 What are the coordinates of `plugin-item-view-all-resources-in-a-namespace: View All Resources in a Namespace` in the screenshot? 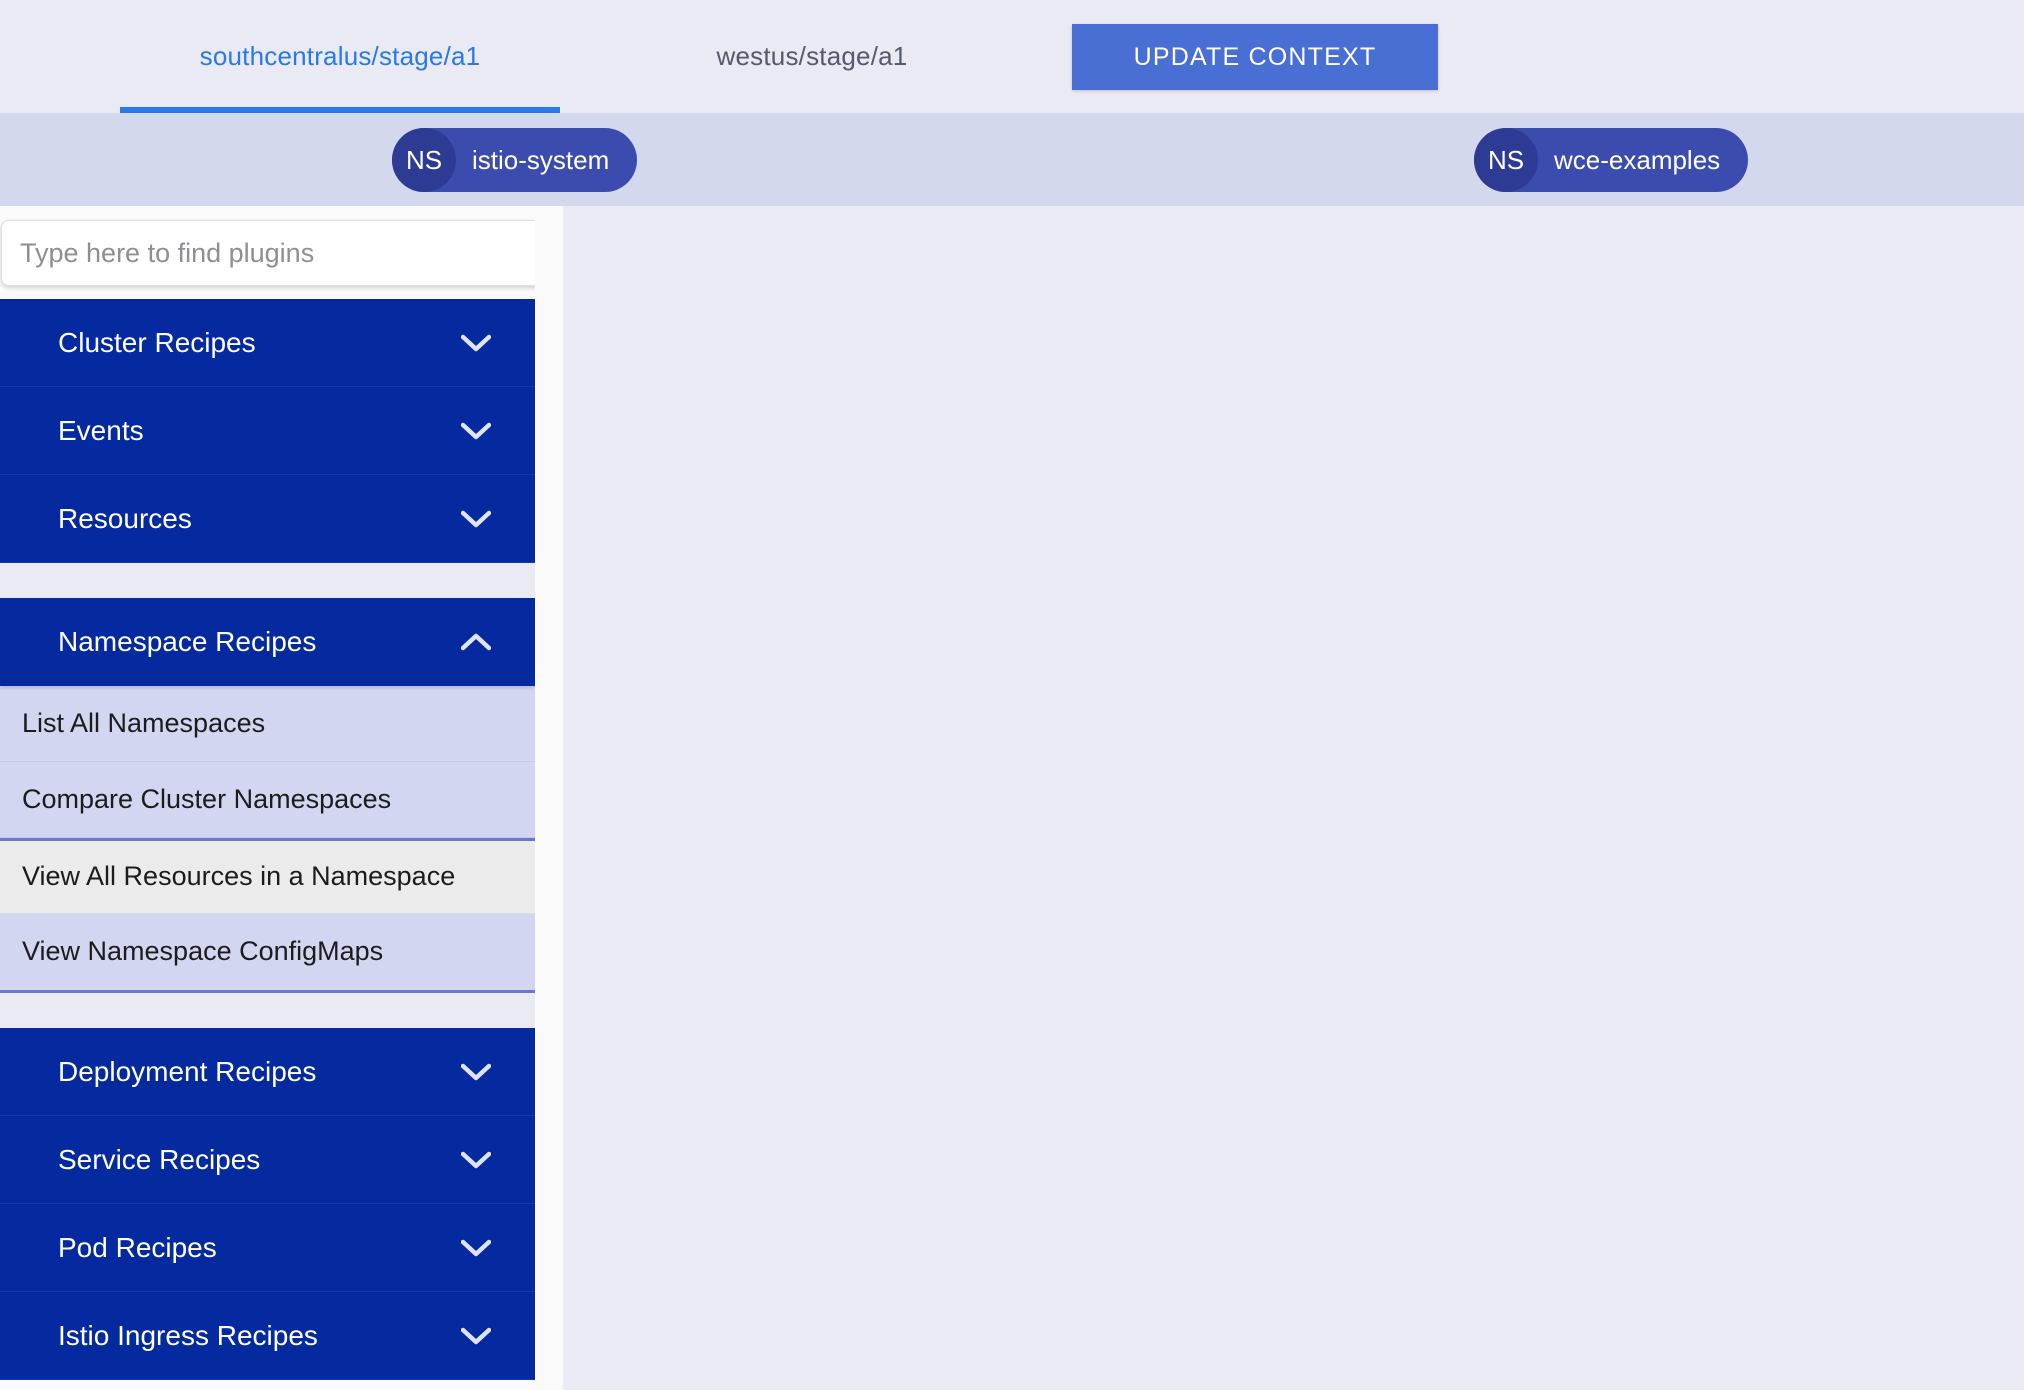 It's located at (267, 876).